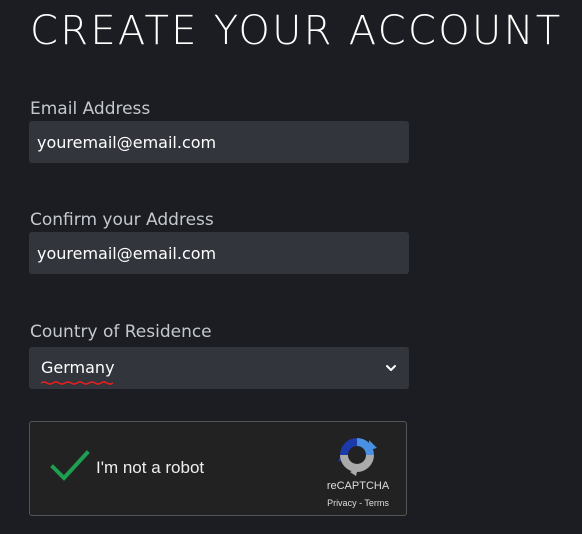  I want to click on recaptcha-brand: reCAPTCHA, so click(358, 486).